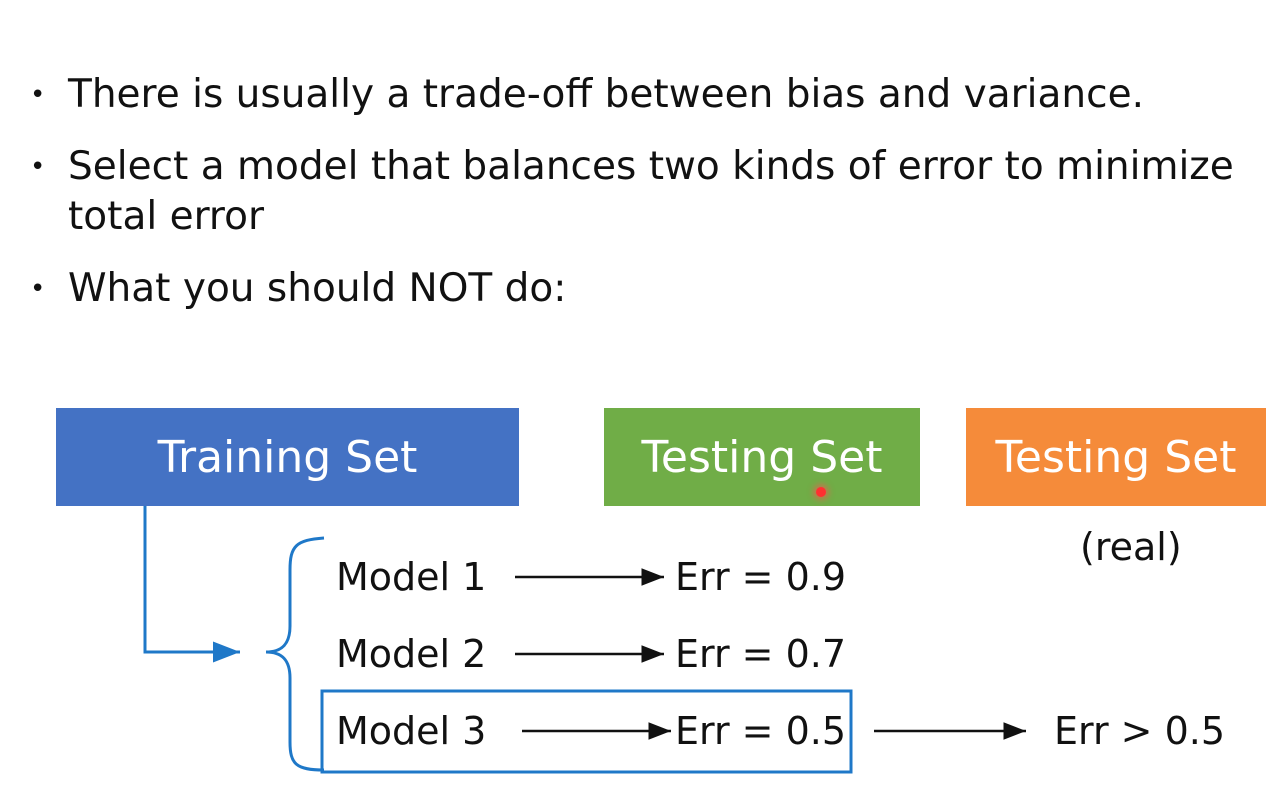 This screenshot has width=1266, height=785. I want to click on model-3-error: Err = 0.5, so click(761, 731).